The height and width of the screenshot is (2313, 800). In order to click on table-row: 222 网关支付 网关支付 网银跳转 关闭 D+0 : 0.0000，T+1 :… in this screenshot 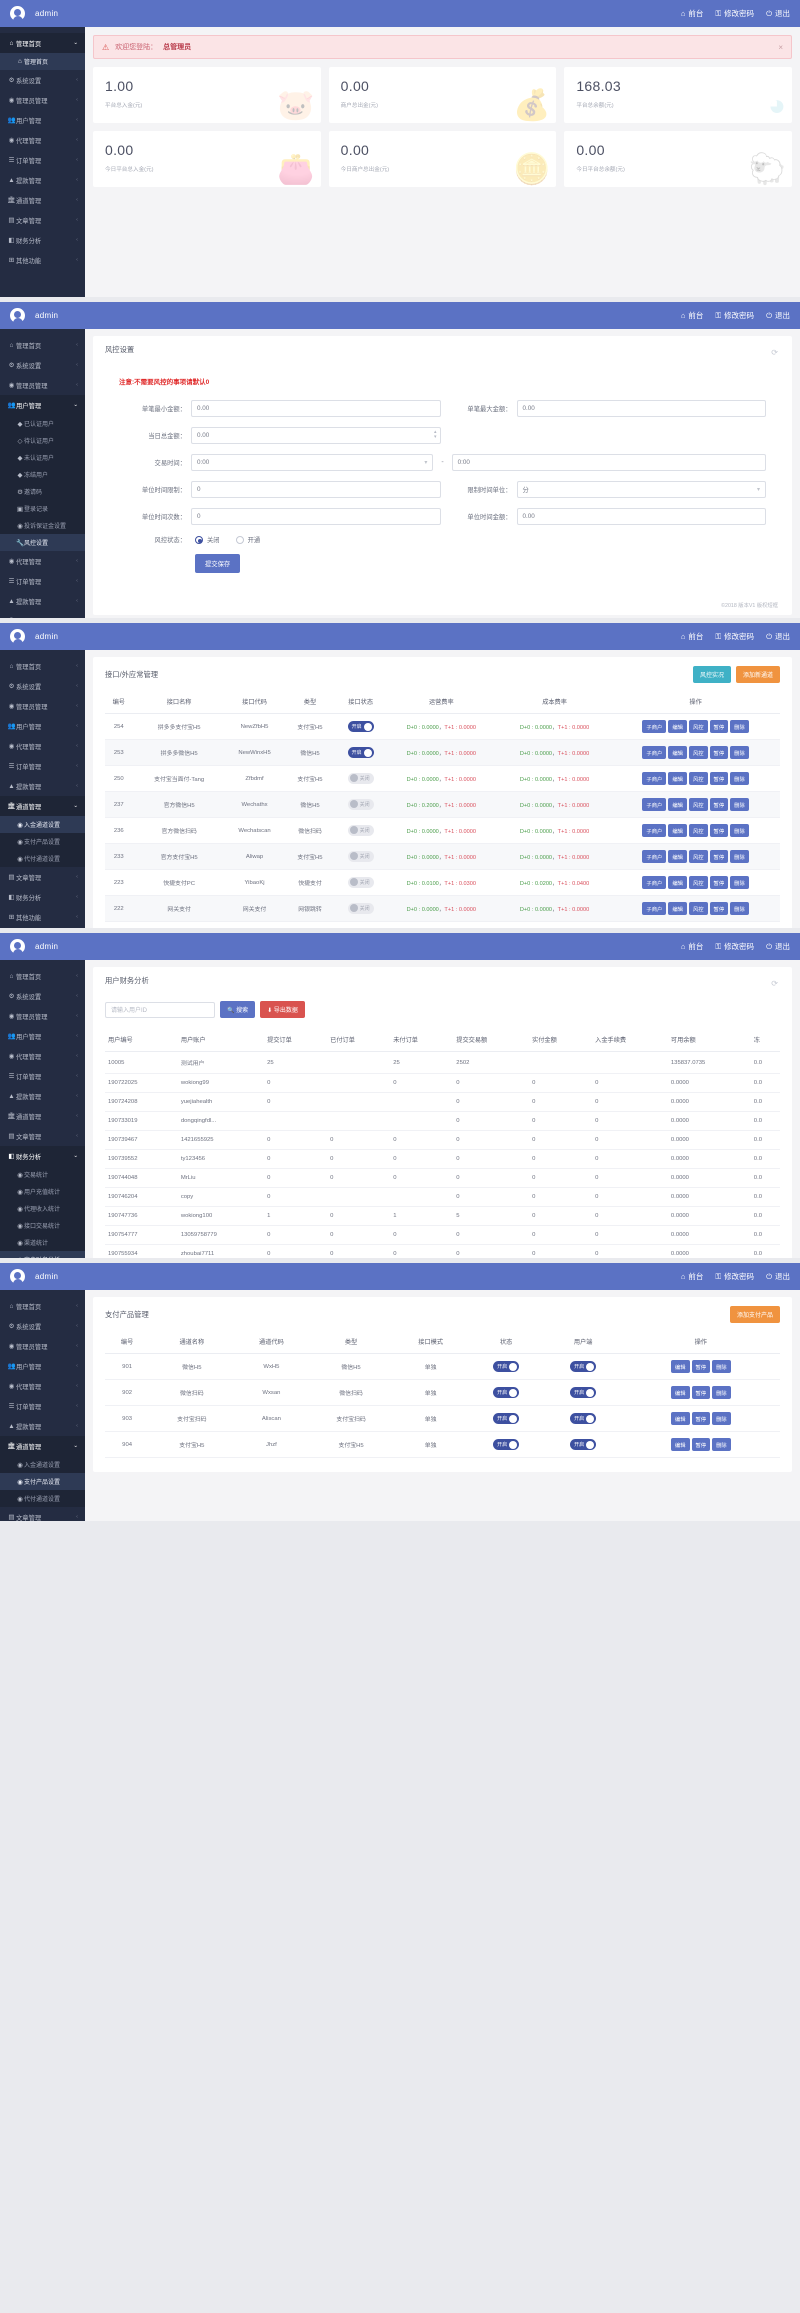, I will do `click(442, 908)`.